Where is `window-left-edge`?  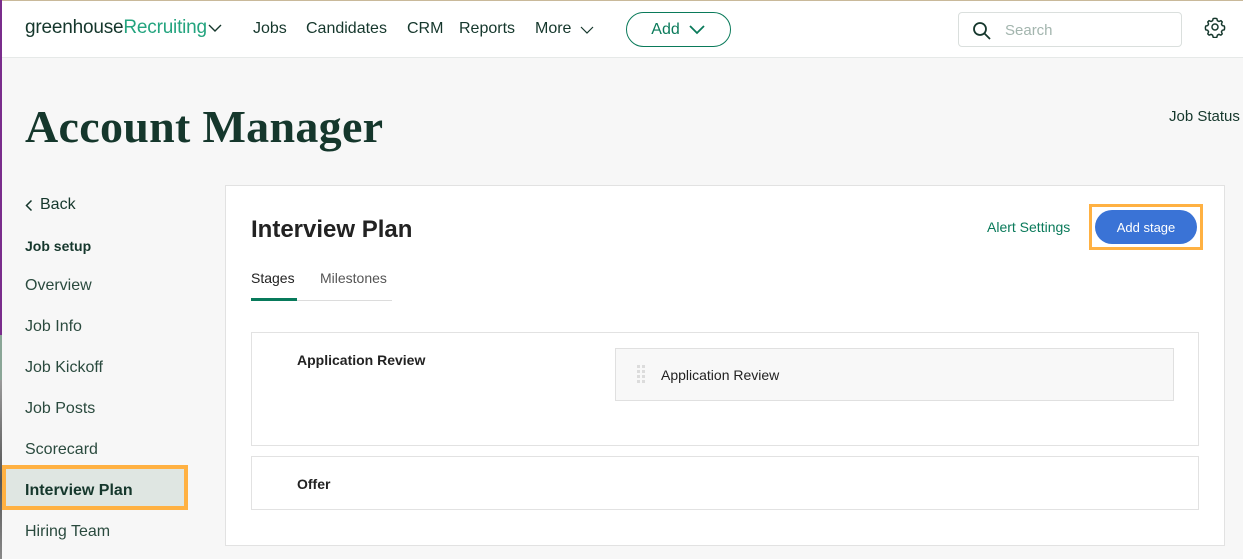 window-left-edge is located at coordinates (1, 279).